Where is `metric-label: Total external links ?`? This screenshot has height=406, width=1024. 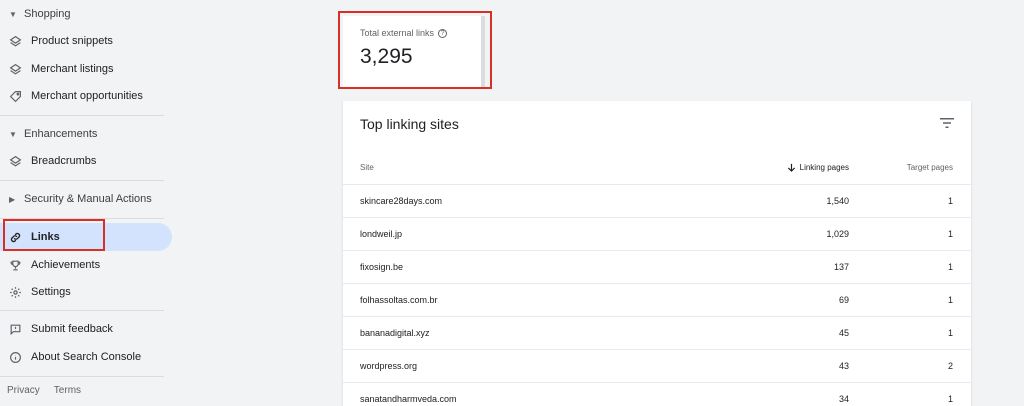
metric-label: Total external links ? is located at coordinates (420, 33).